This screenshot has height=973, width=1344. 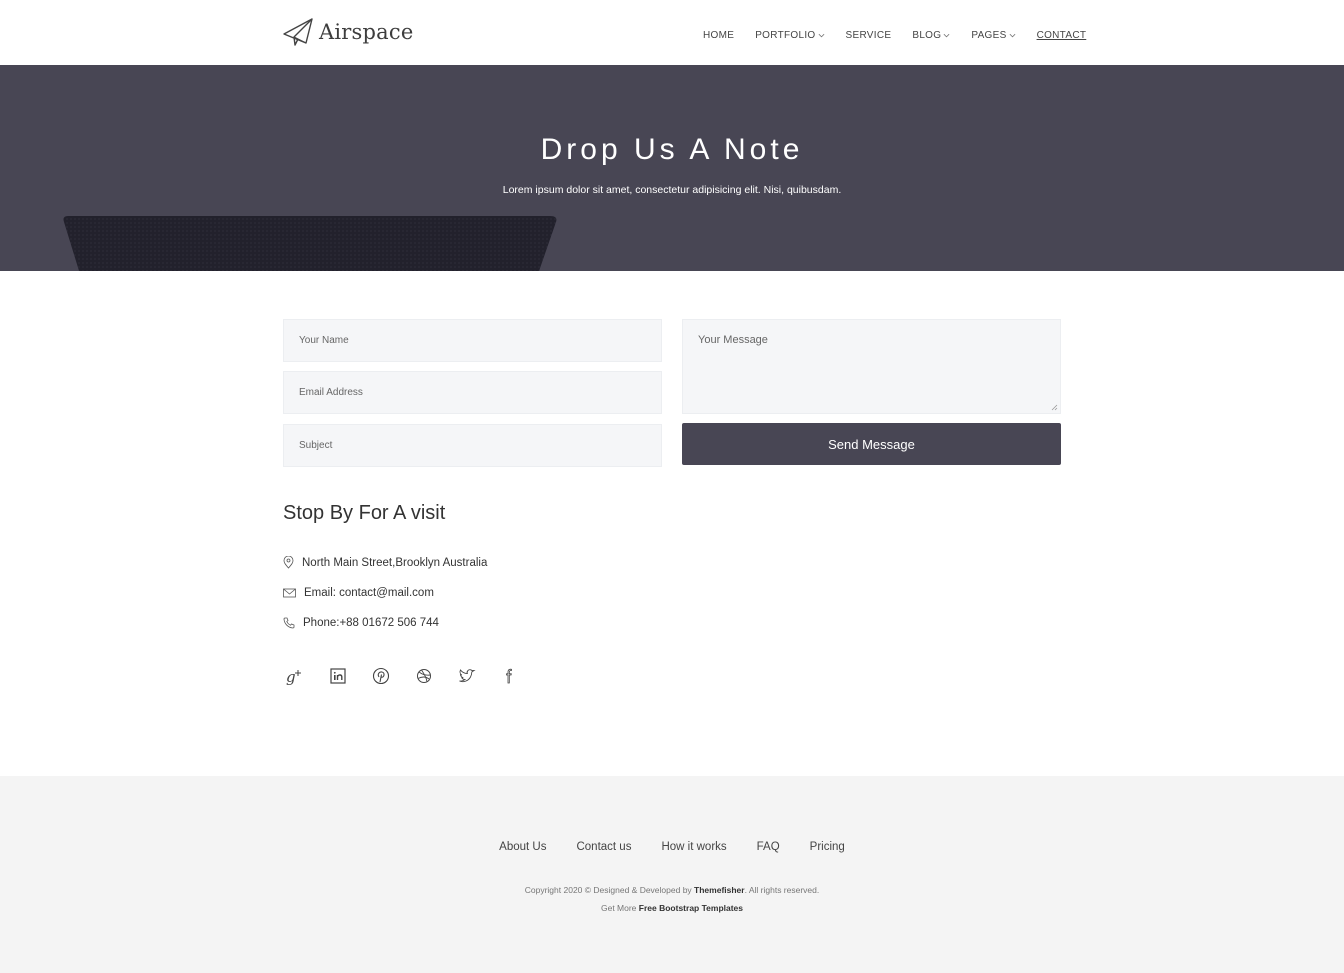 I want to click on subject-placeholder: Subject, so click(x=316, y=445).